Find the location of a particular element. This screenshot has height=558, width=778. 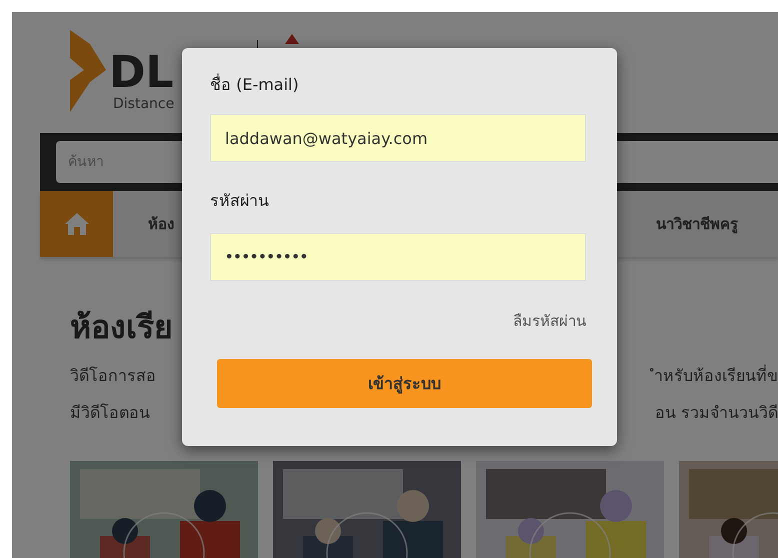

email-label: ชื่อ (E-mail) is located at coordinates (254, 84).